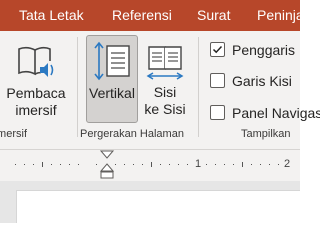  Describe the element at coordinates (288, 15) in the screenshot. I see `tab-review: Peninjauan` at that location.